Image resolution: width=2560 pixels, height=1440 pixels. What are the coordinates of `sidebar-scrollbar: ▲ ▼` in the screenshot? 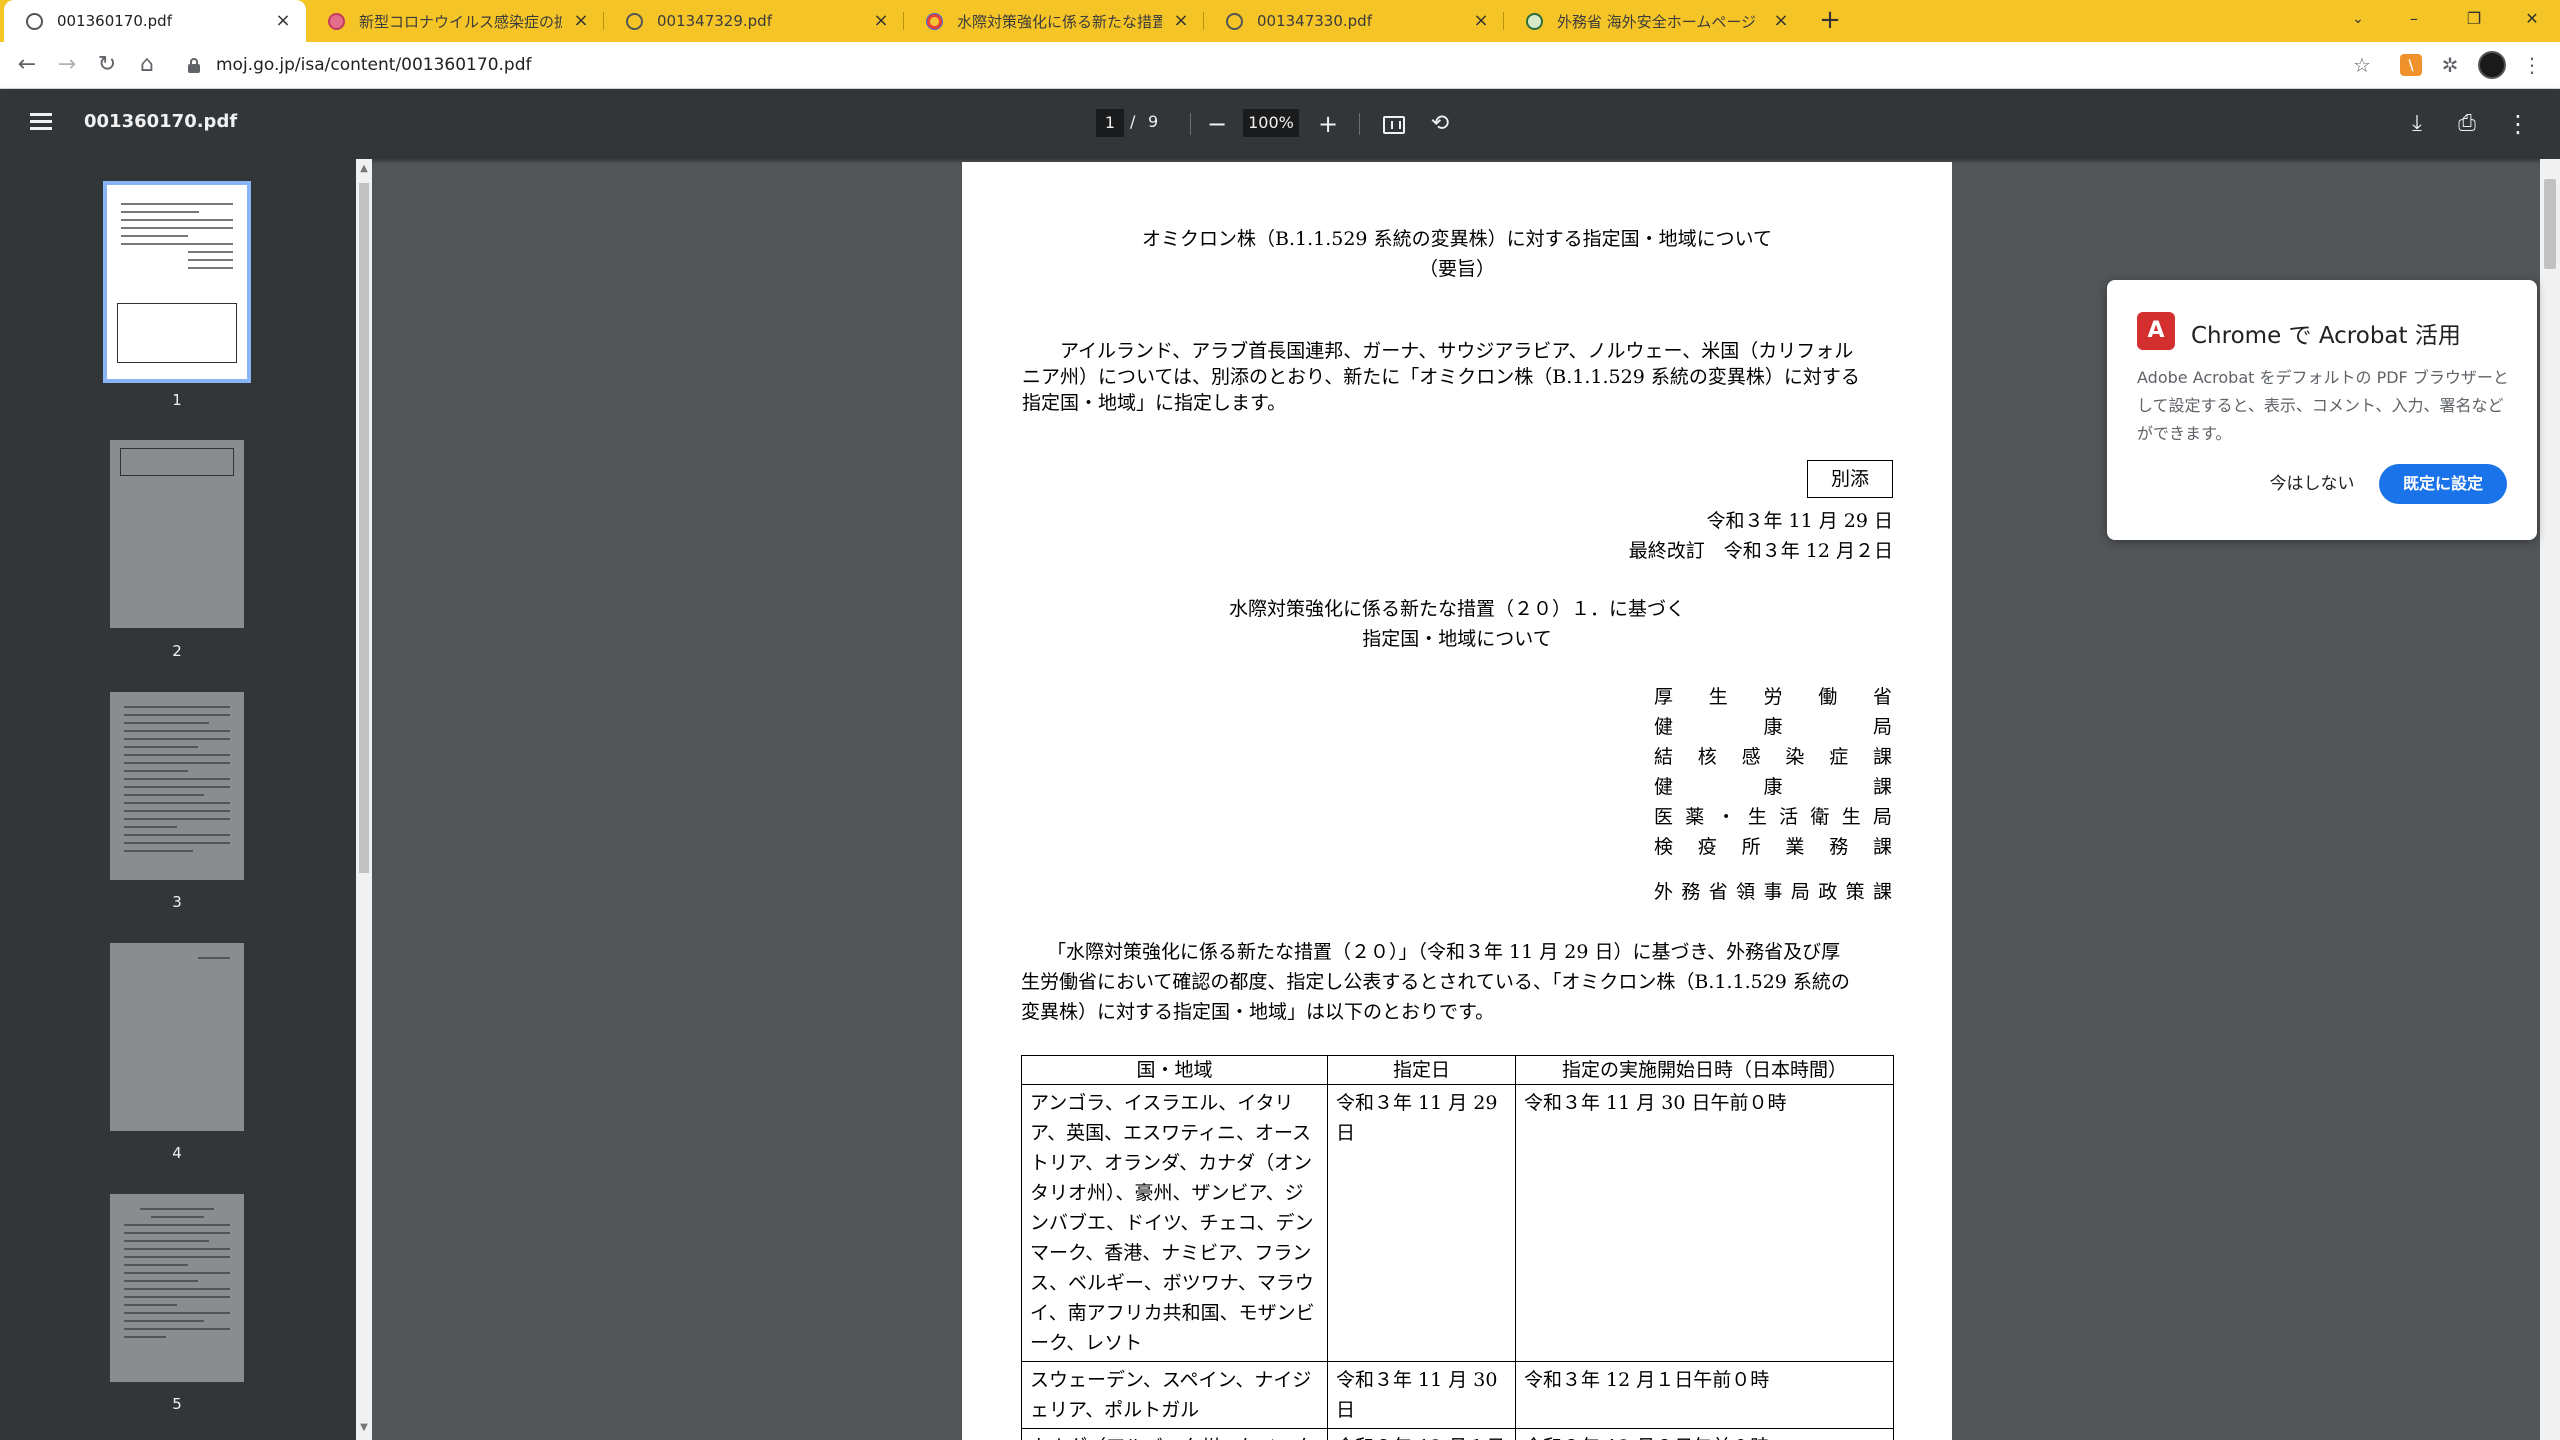 It's located at (364, 799).